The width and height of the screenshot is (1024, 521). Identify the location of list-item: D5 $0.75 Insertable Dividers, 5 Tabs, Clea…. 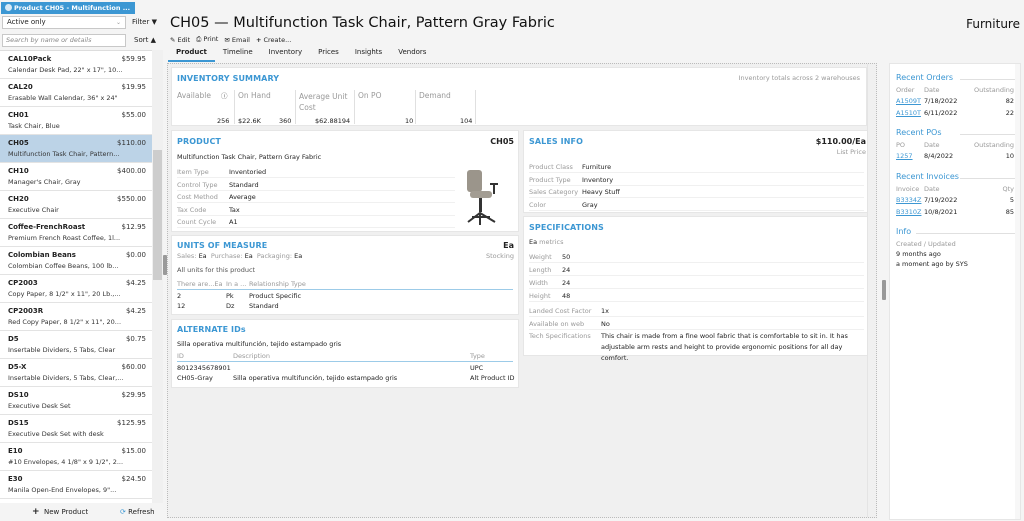
(76, 345).